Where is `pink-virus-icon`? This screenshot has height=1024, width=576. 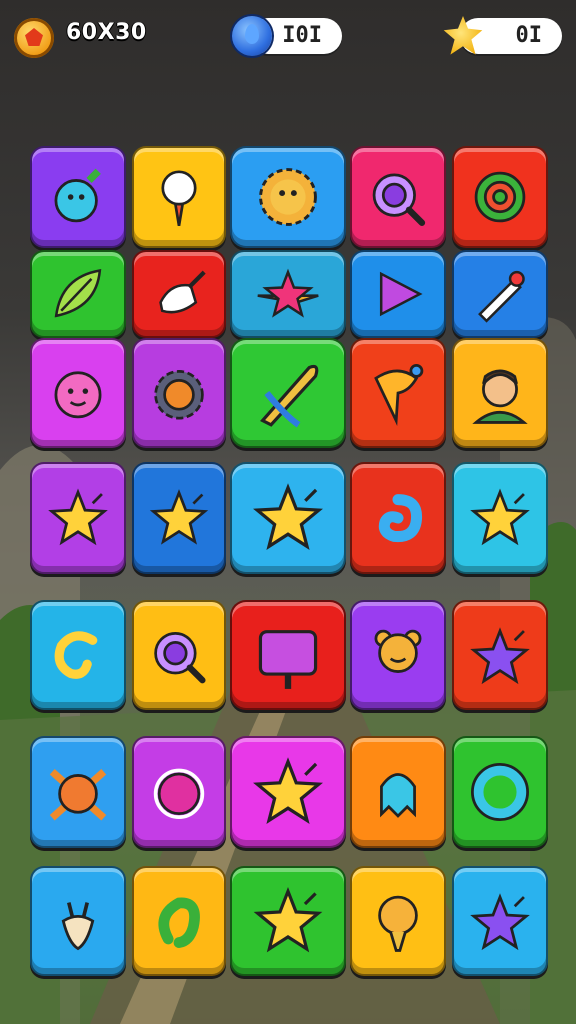
pink-virus-icon is located at coordinates (78, 393).